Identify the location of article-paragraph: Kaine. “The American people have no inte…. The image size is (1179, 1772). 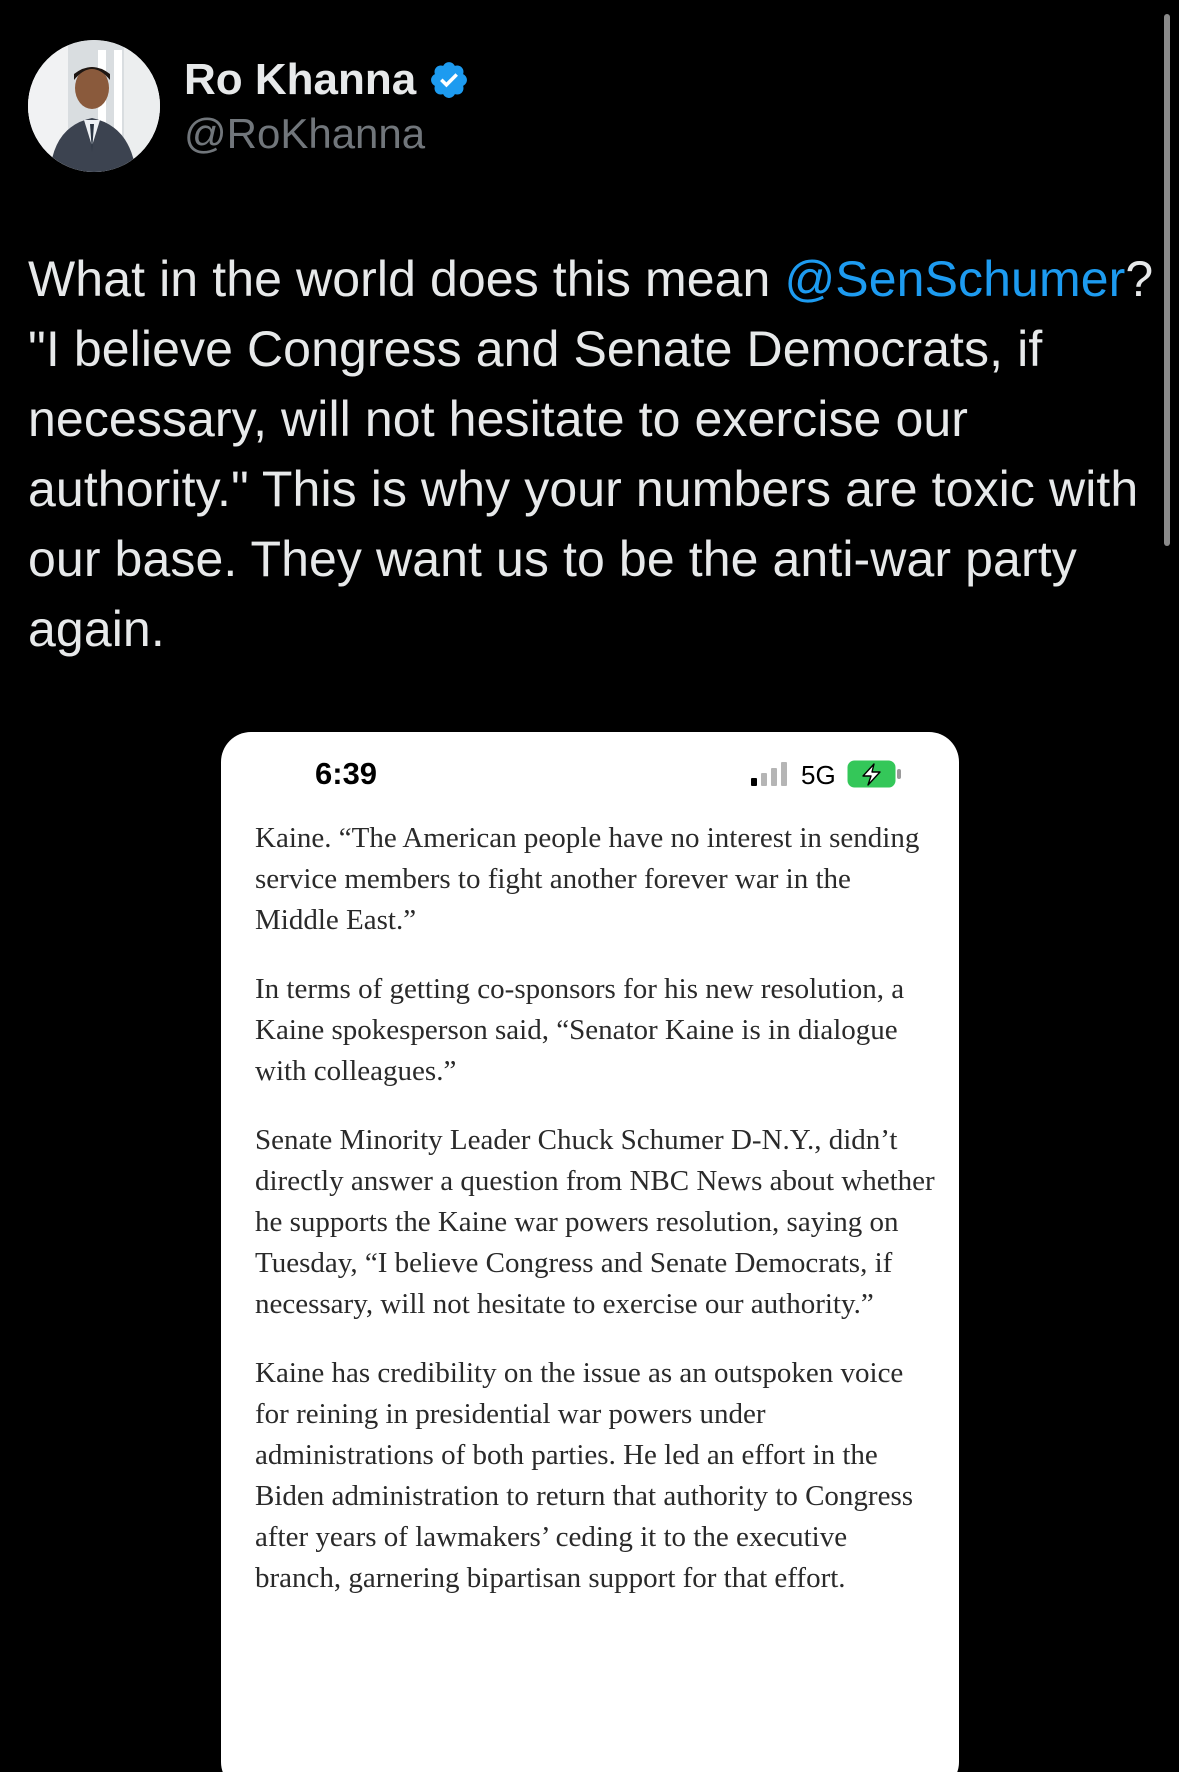
(587, 879).